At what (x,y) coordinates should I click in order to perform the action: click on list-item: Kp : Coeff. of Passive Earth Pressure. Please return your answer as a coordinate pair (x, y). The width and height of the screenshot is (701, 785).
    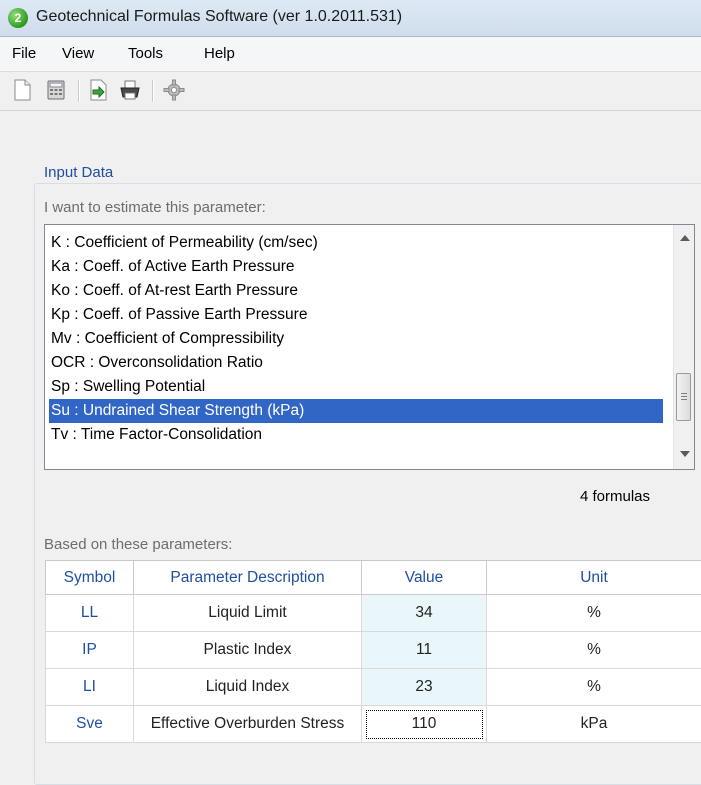
    Looking at the image, I should click on (356, 315).